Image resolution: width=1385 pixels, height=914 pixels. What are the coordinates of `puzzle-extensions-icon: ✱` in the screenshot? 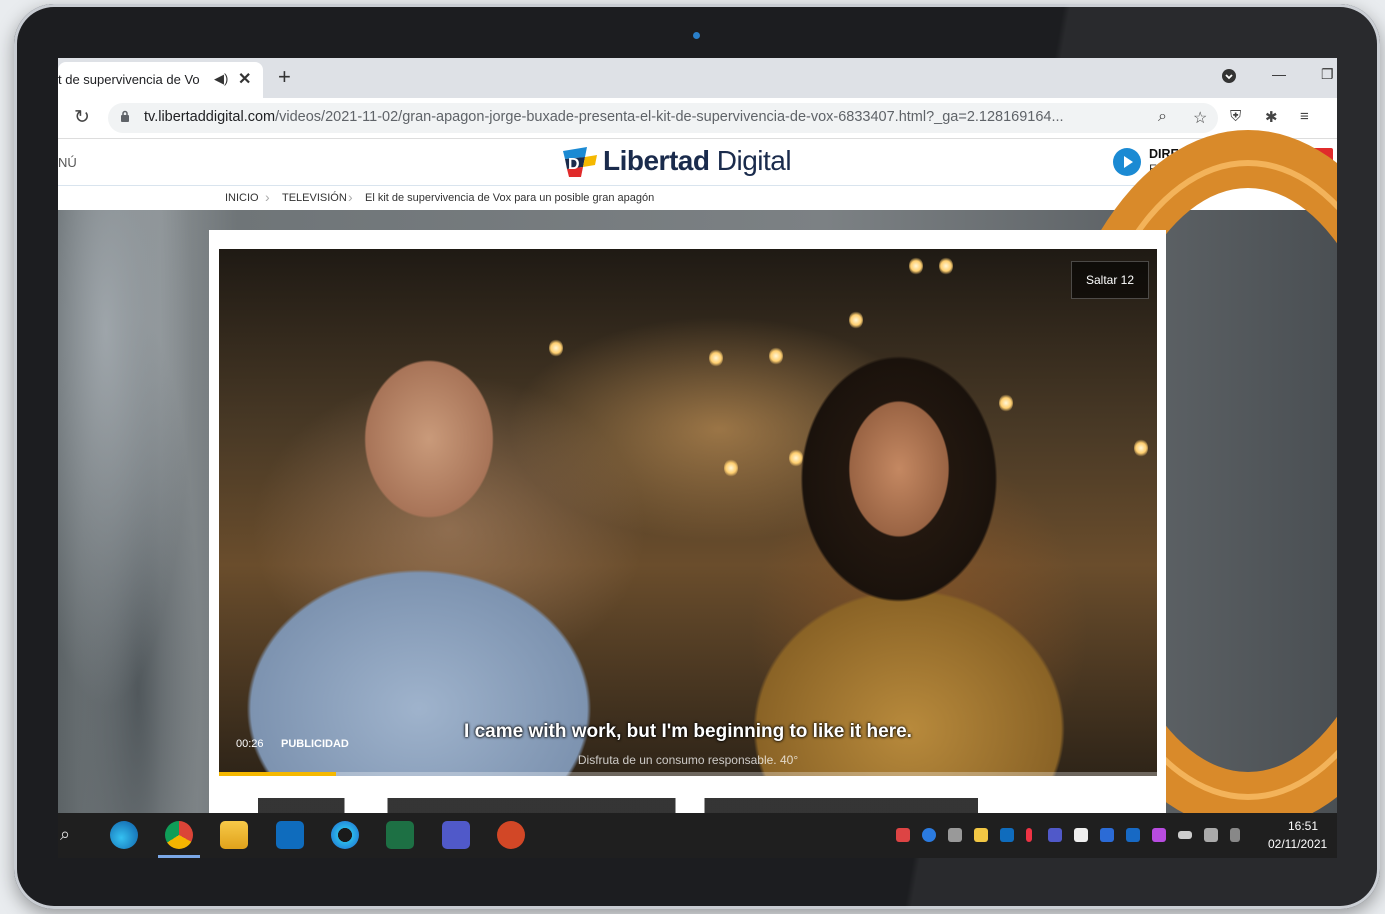 It's located at (1271, 117).